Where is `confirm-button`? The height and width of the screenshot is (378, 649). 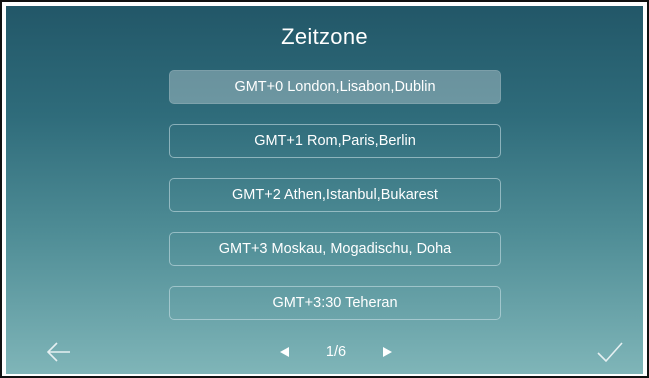 confirm-button is located at coordinates (610, 352).